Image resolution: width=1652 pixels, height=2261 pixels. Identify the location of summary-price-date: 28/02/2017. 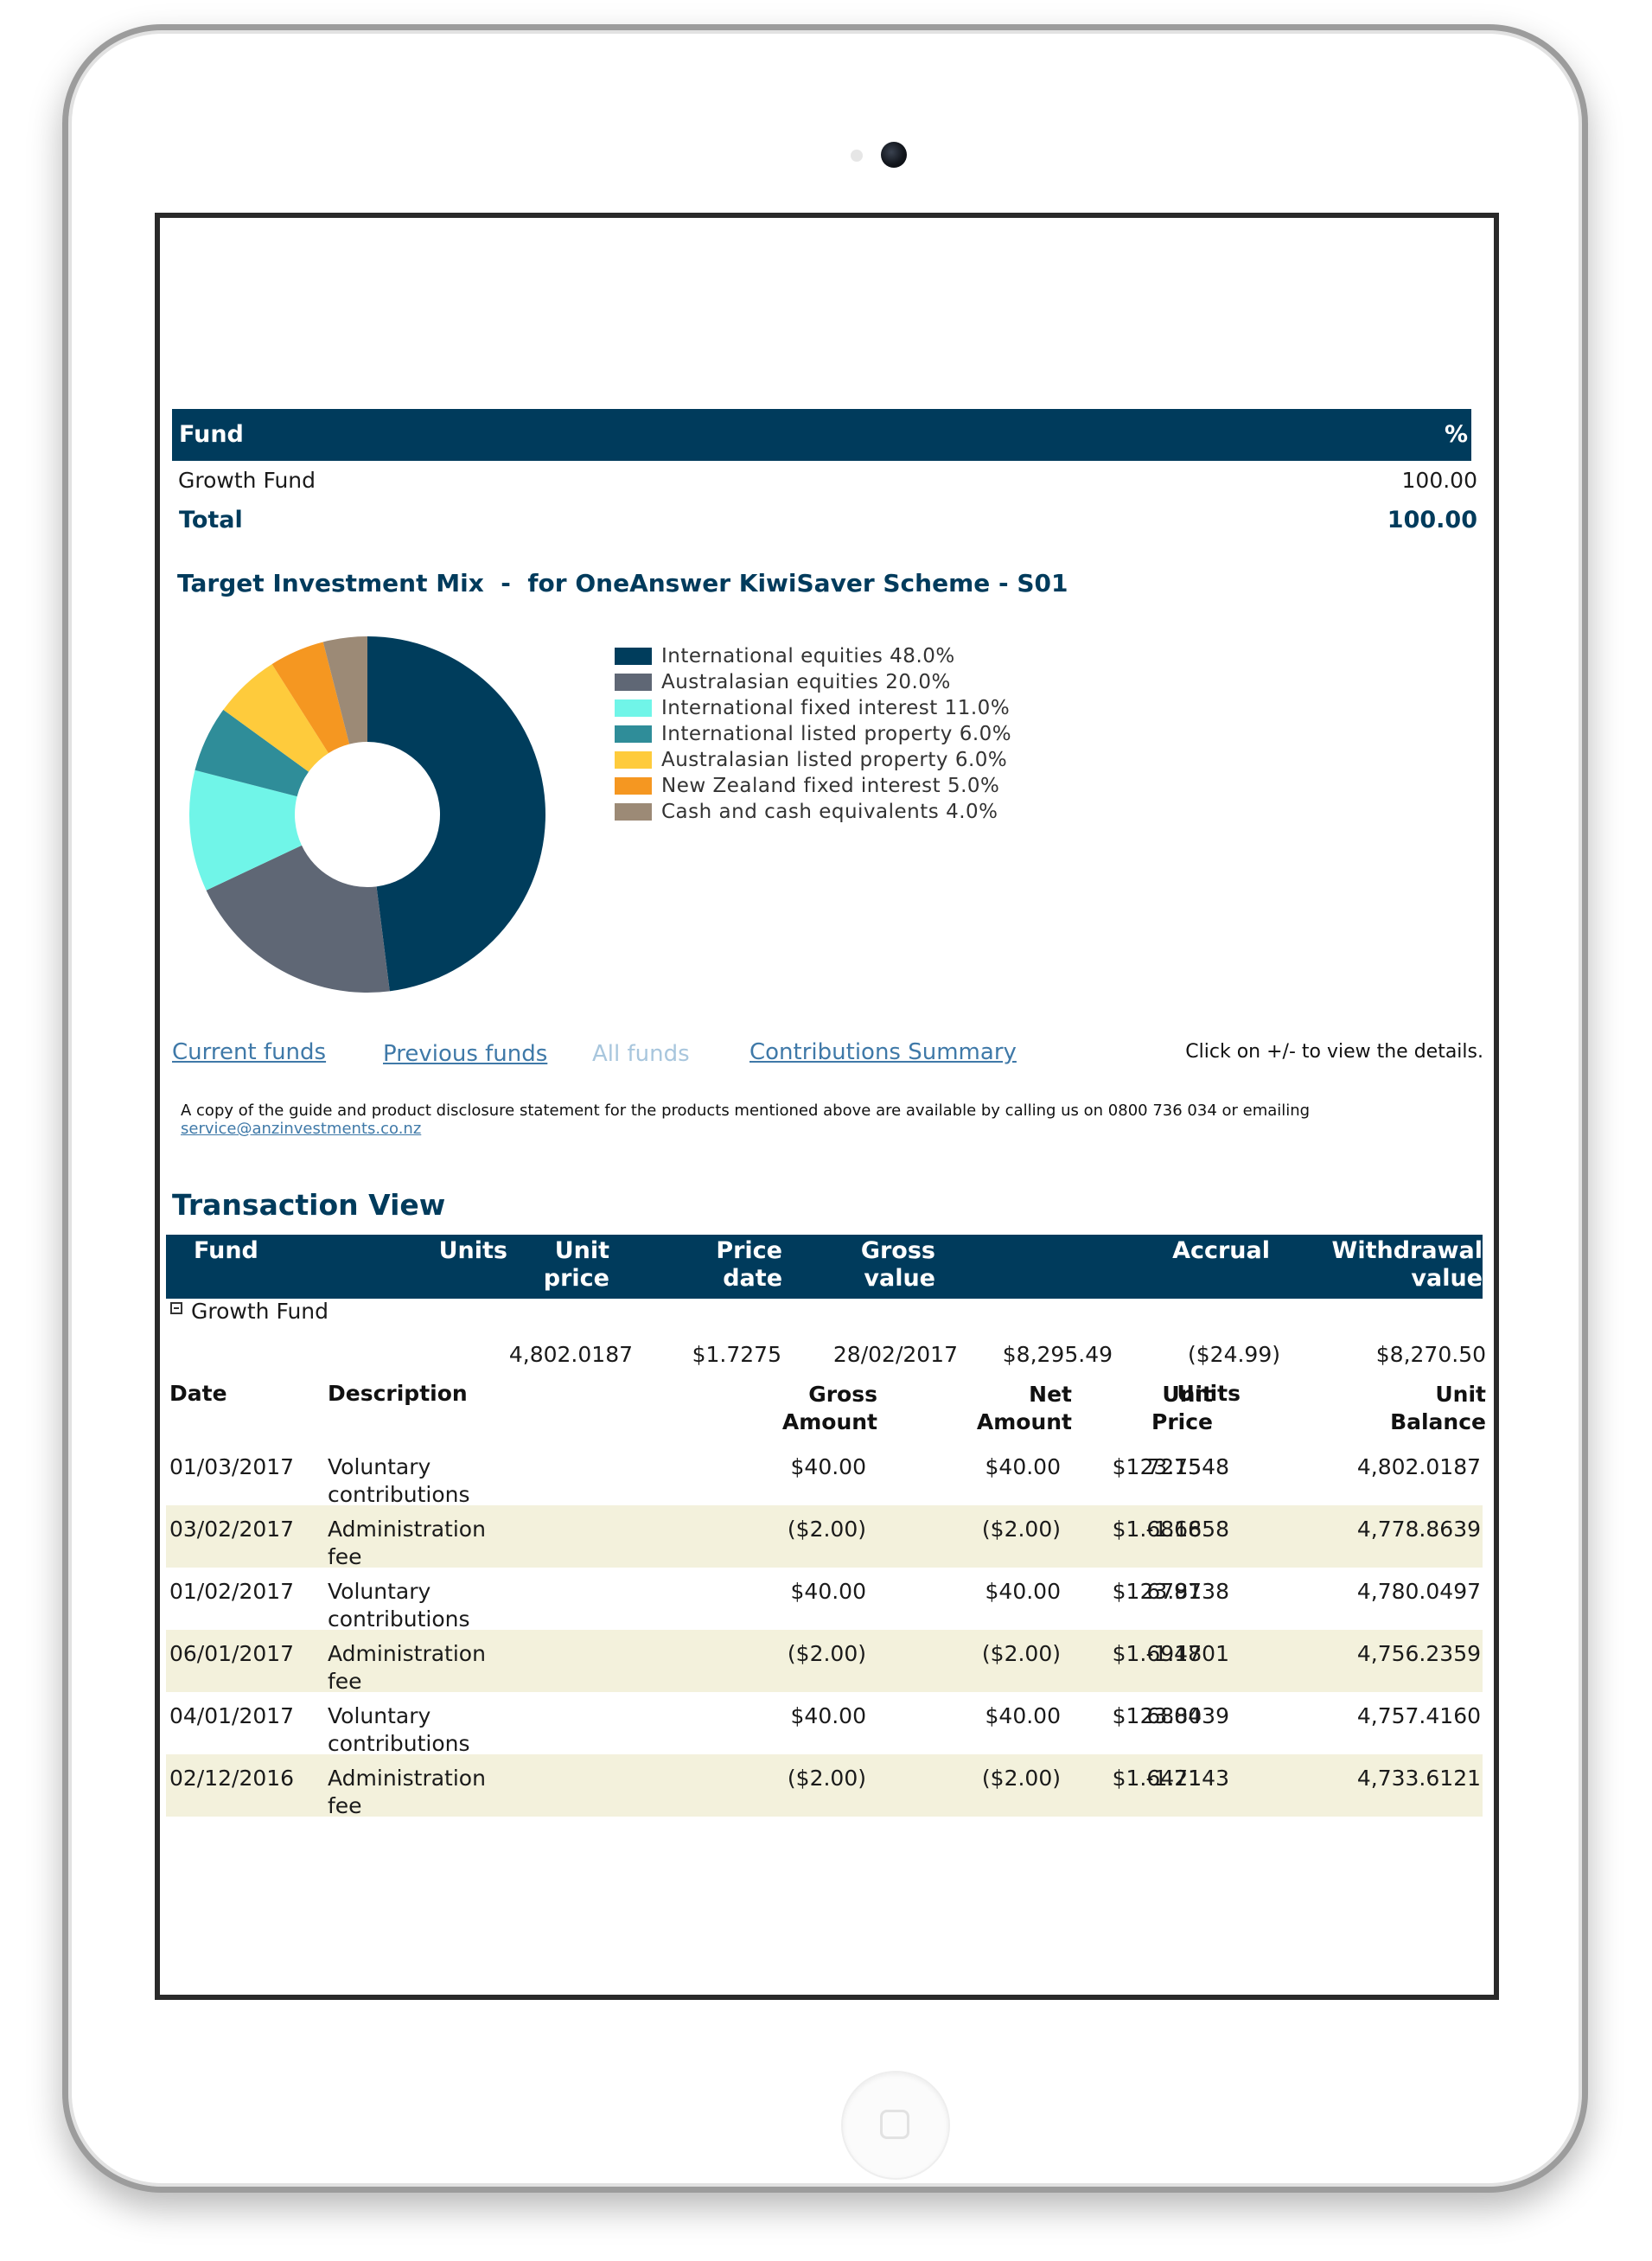
(895, 1354).